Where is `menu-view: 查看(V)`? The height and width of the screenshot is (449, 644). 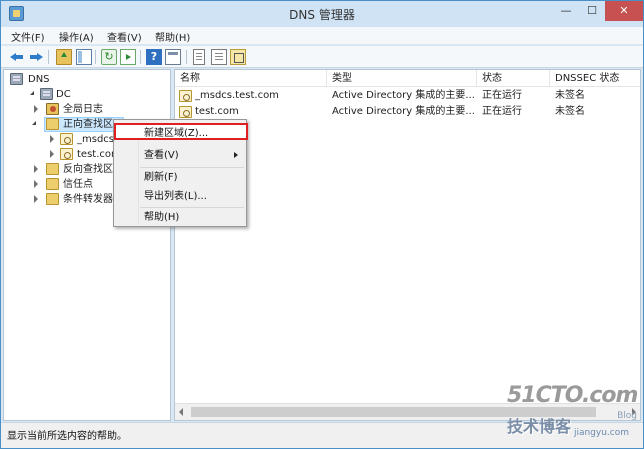 menu-view: 查看(V) is located at coordinates (124, 36).